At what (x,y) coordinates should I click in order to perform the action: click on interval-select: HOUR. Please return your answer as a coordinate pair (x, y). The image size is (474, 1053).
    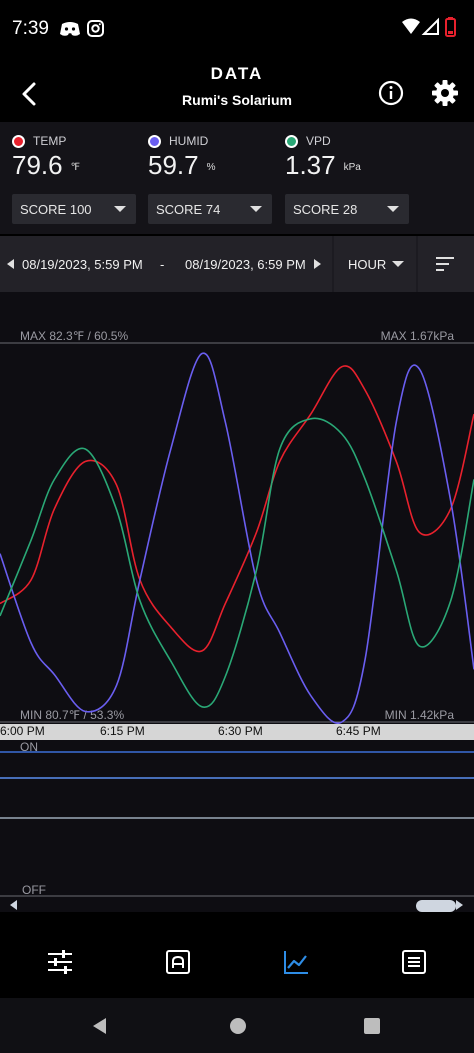
    Looking at the image, I should click on (375, 264).